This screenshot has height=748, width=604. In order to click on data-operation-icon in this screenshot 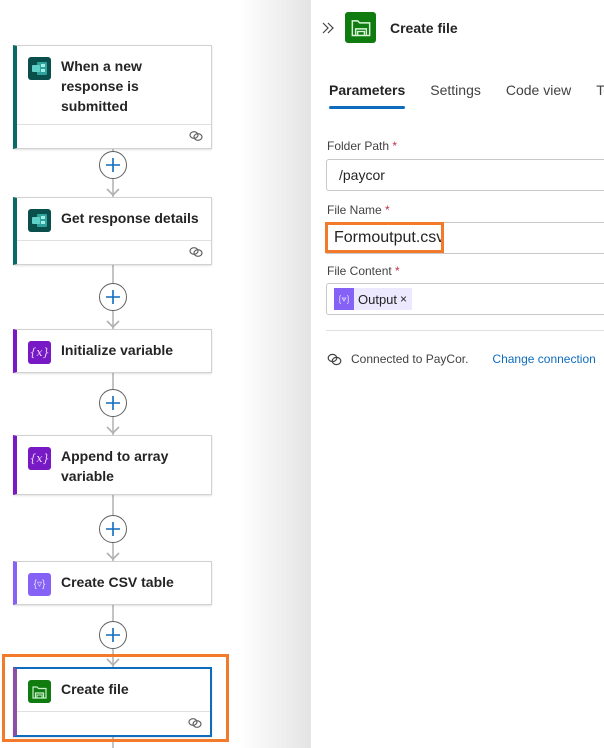, I will do `click(344, 299)`.